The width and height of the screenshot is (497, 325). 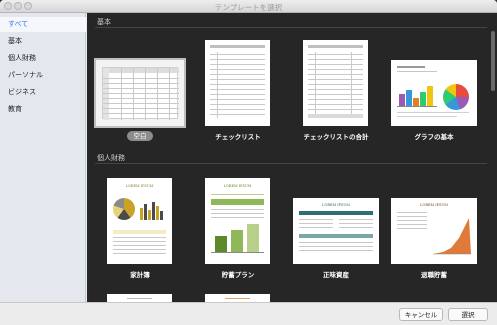 What do you see at coordinates (434, 93) in the screenshot?
I see `template-thumb-chart-basics` at bounding box center [434, 93].